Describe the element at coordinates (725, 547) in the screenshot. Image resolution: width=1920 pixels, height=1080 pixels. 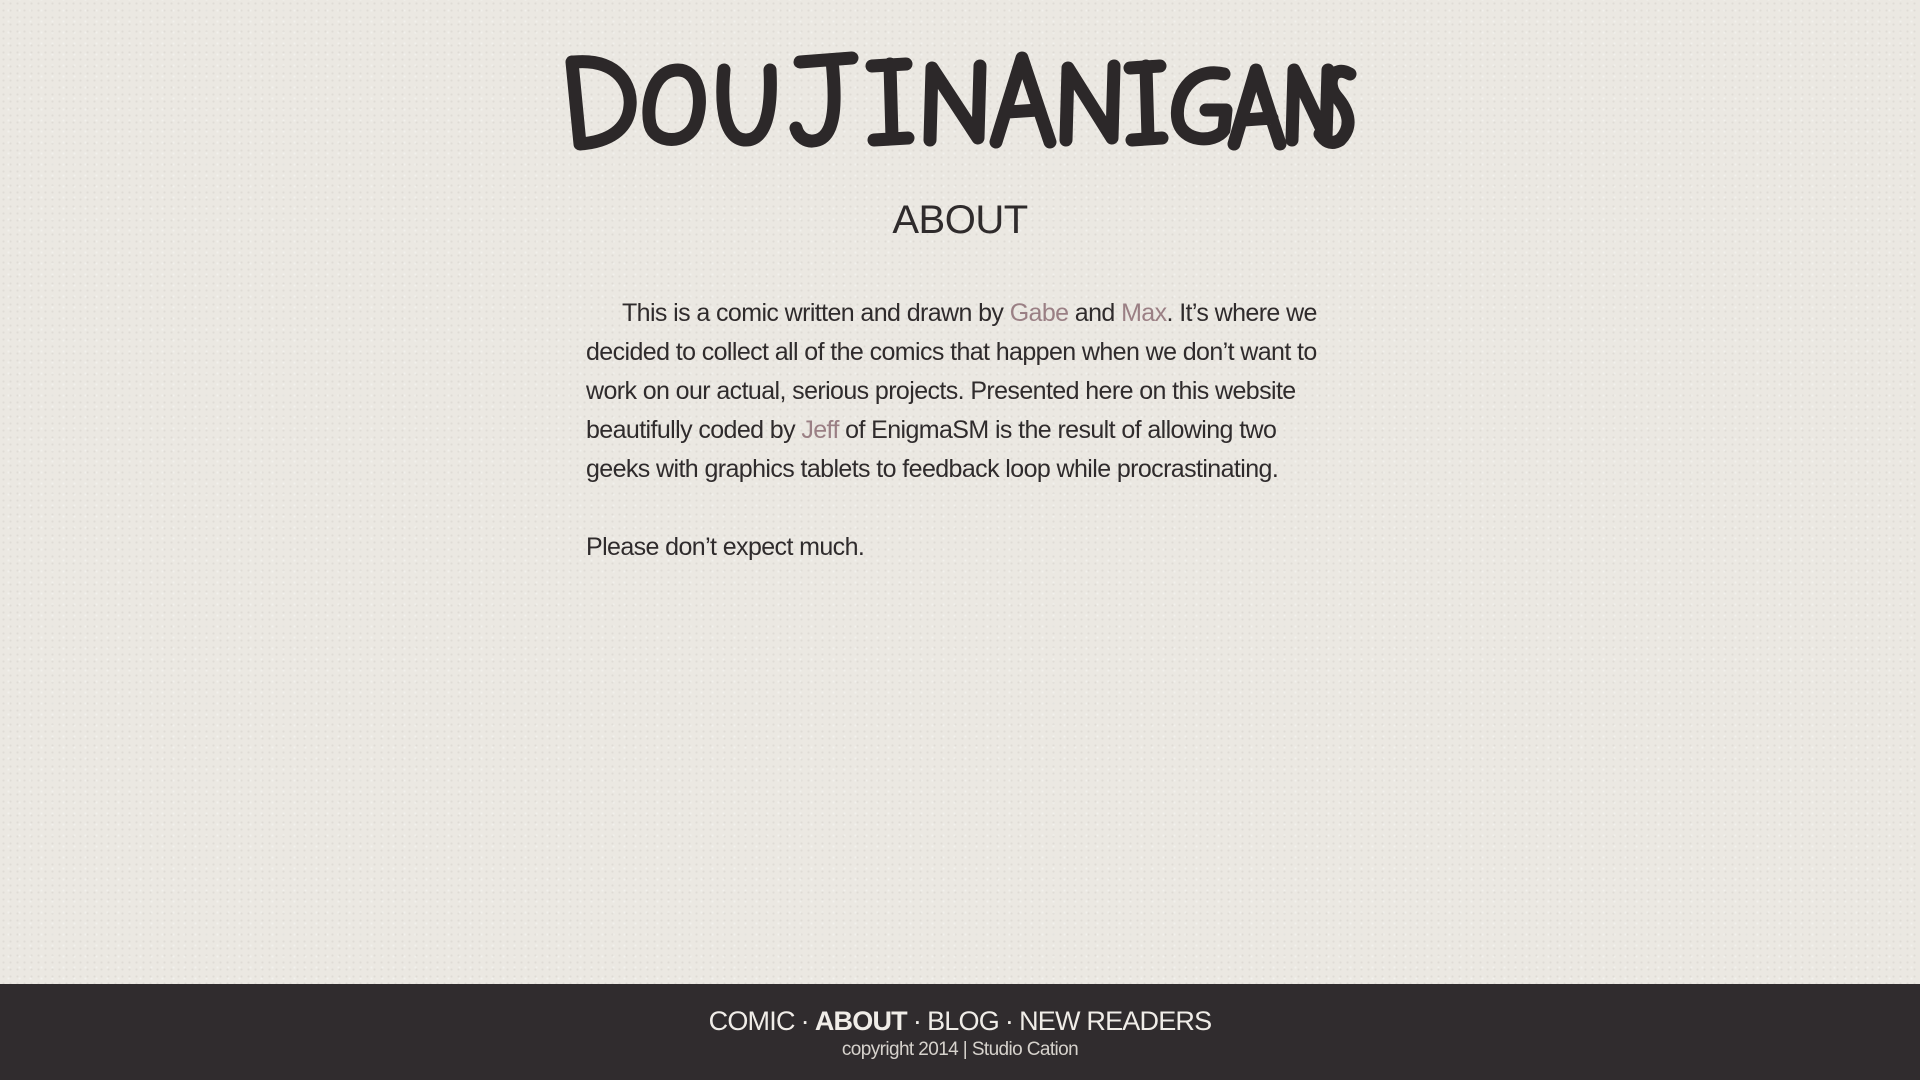
I see `closing-paragraph: Please don’t expect much.` at that location.